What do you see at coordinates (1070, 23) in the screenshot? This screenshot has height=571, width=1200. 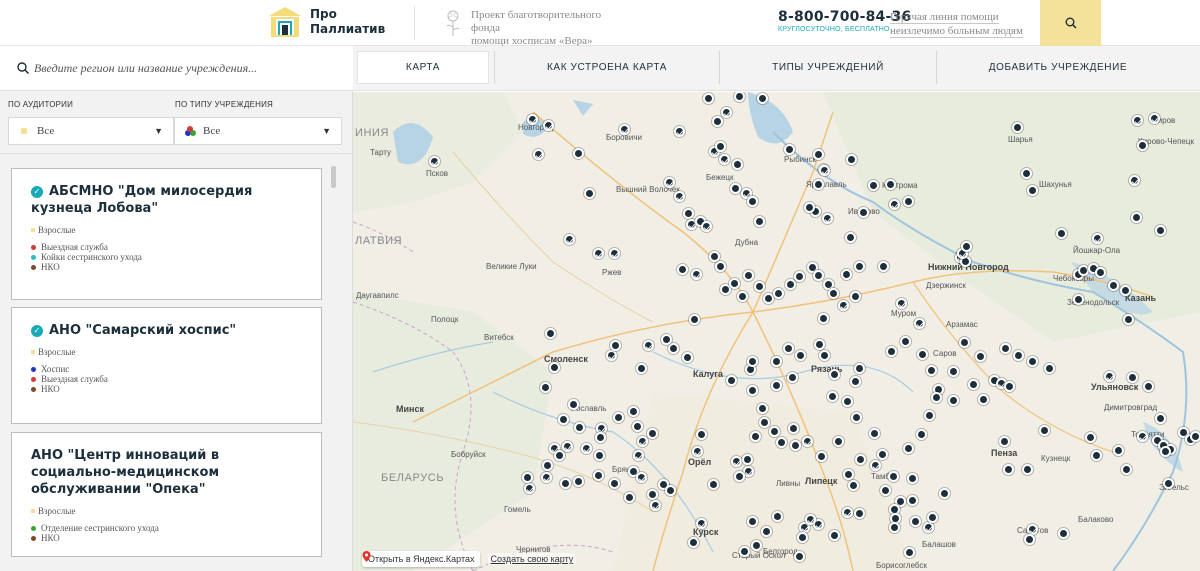 I see `header-search-button` at bounding box center [1070, 23].